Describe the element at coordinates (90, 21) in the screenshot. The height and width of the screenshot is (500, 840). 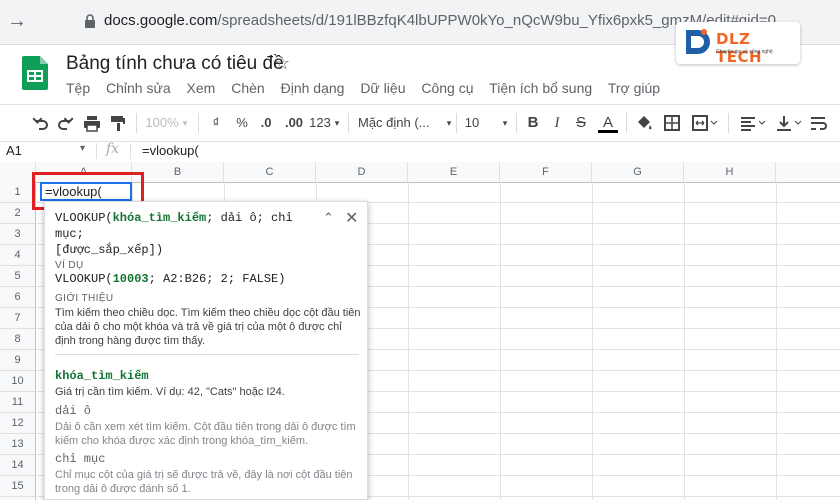
I see `lock-icon` at that location.